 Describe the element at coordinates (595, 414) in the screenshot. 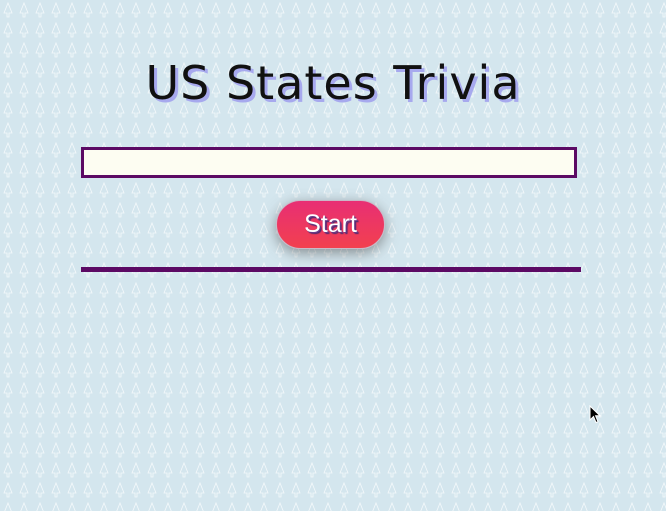

I see `mouse-pointer-icon` at that location.